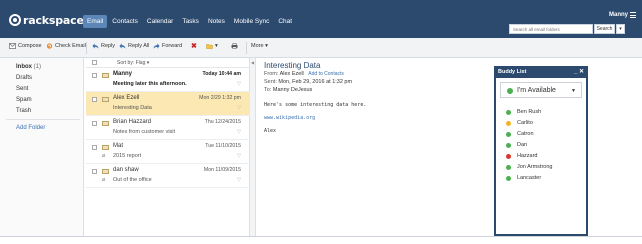  I want to click on buddy-item: Catron, so click(520, 134).